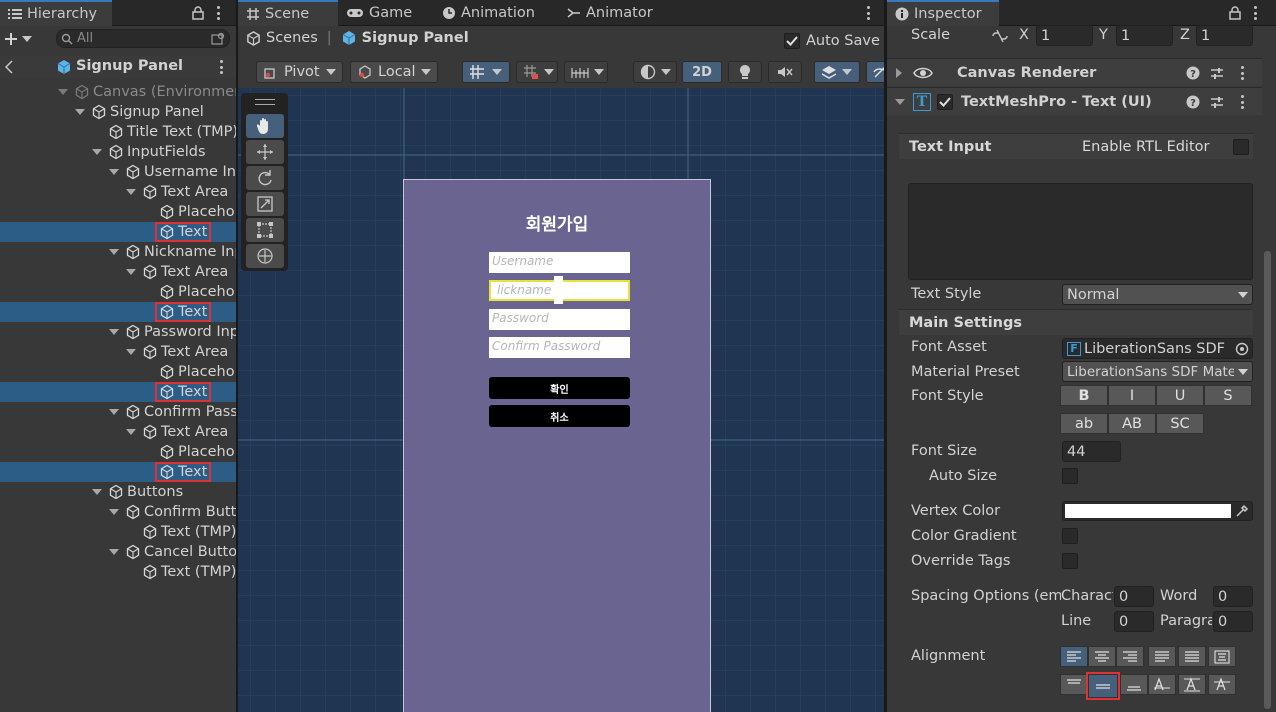 The height and width of the screenshot is (712, 1276). Describe the element at coordinates (218, 39) in the screenshot. I see `search-options-icon` at that location.